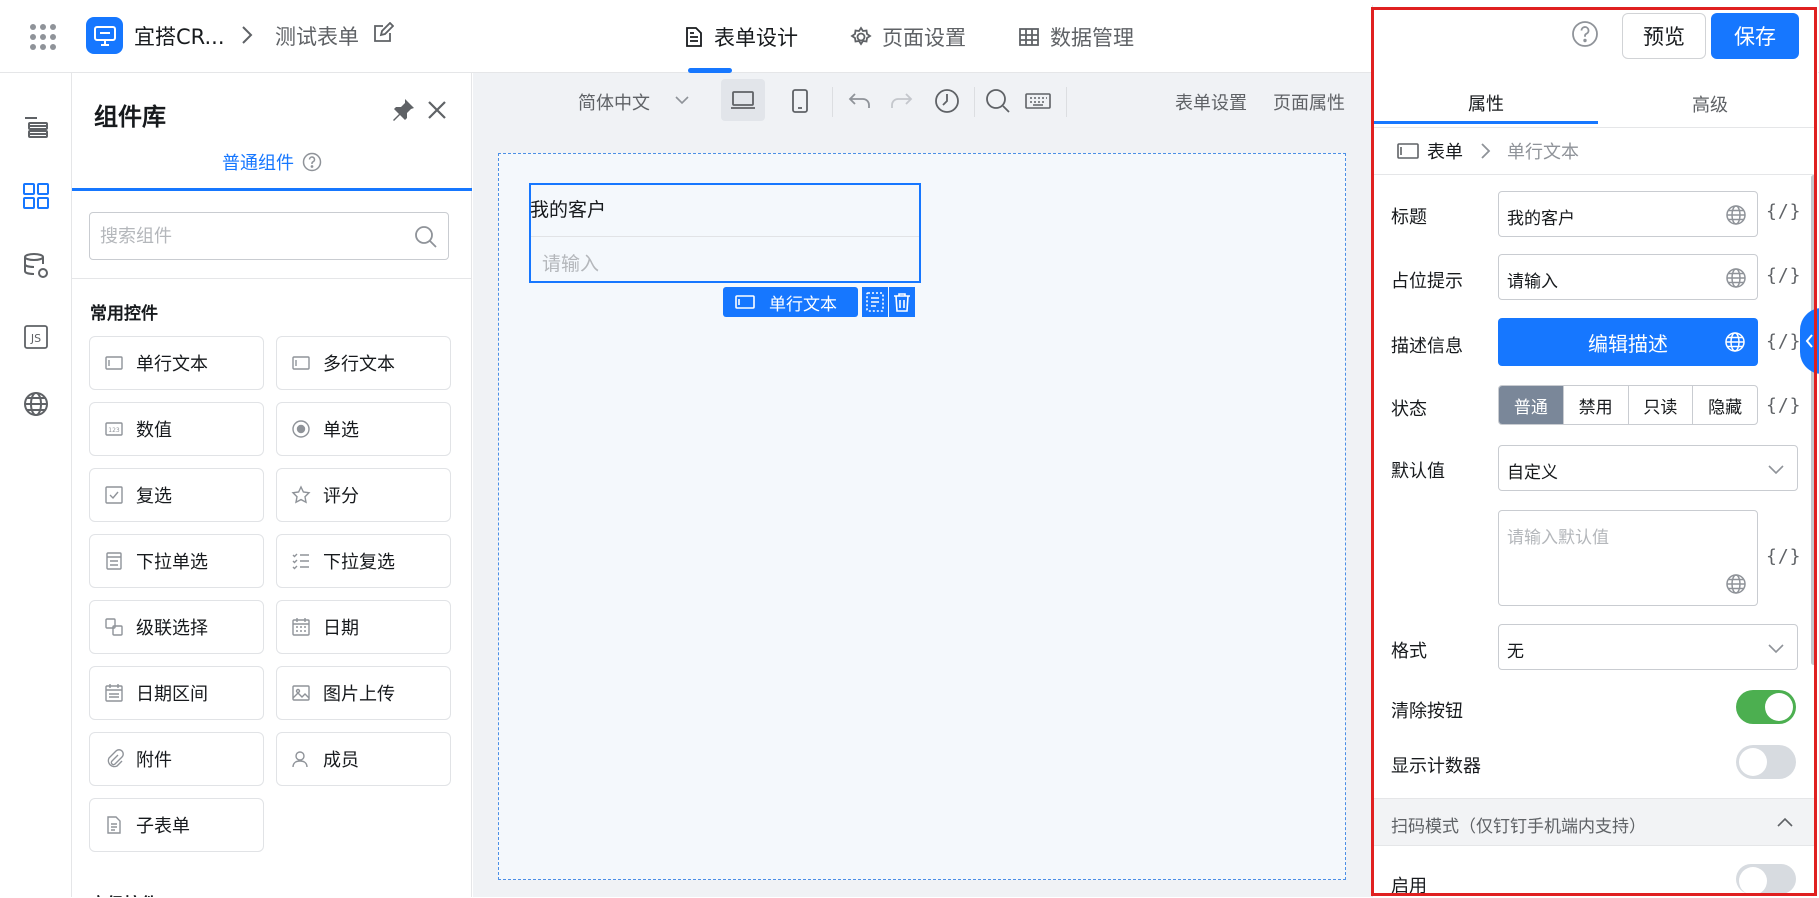 Image resolution: width=1819 pixels, height=898 pixels. I want to click on zoom-search-icon, so click(998, 101).